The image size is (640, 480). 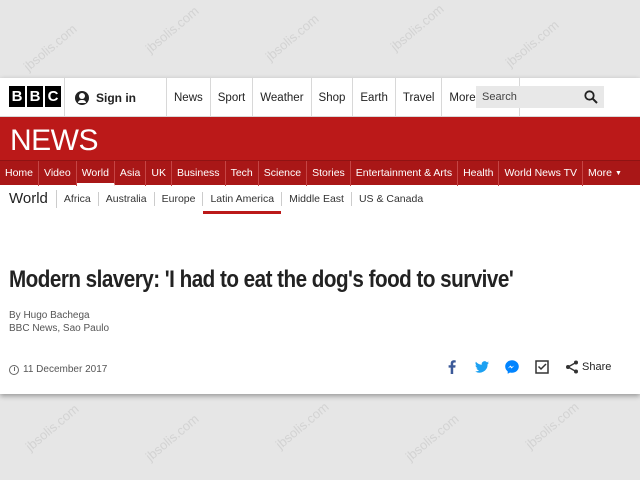 What do you see at coordinates (542, 367) in the screenshot?
I see `email-icon` at bounding box center [542, 367].